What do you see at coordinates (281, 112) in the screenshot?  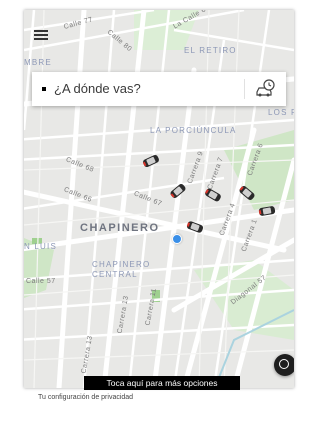 I see `map-label-los-r: LOS R` at bounding box center [281, 112].